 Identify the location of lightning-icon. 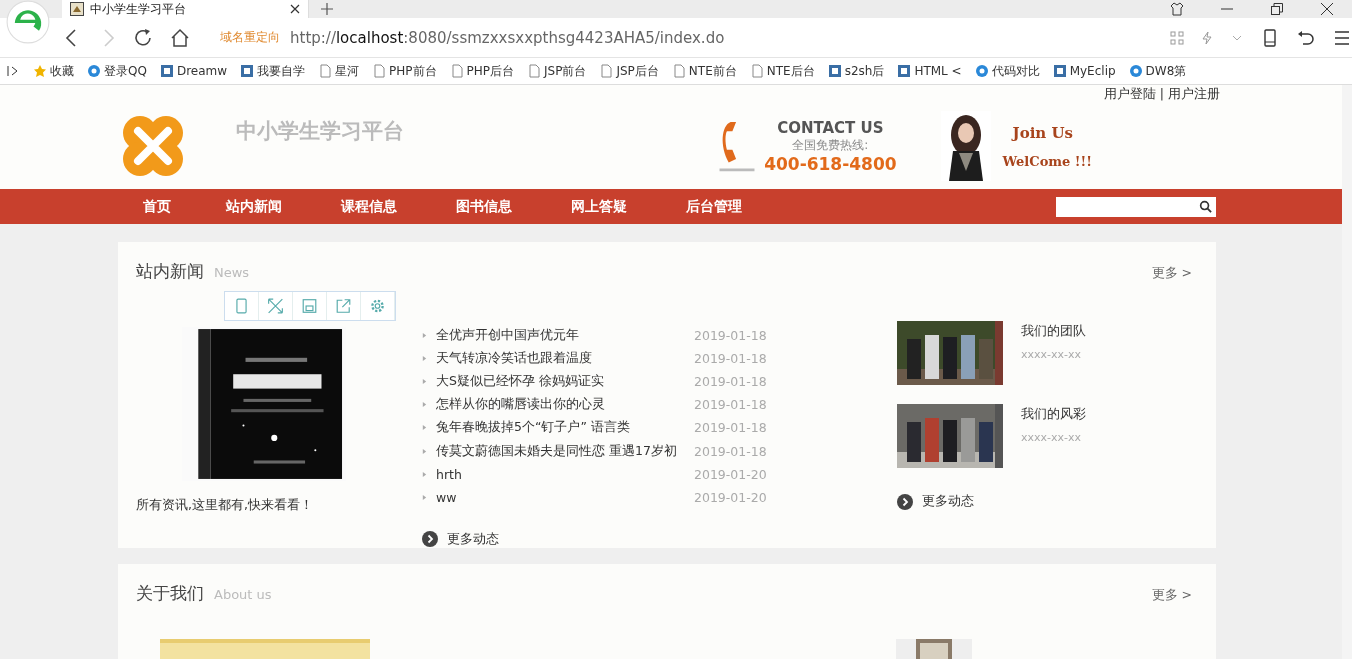
(1207, 37).